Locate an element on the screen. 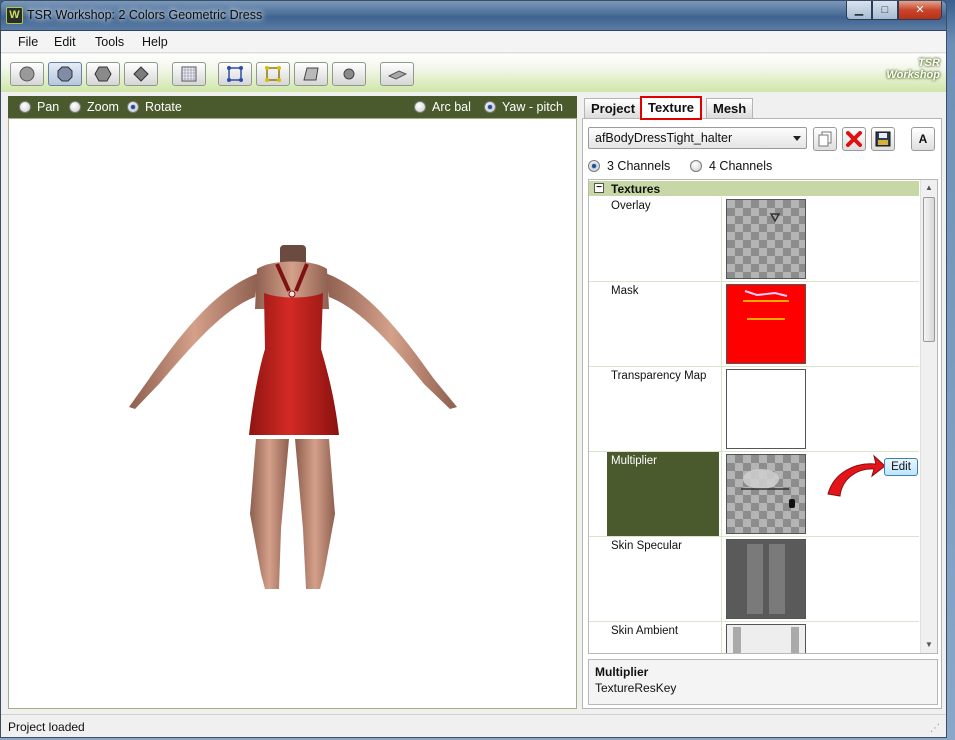  multiplier-thumbnail is located at coordinates (766, 494).